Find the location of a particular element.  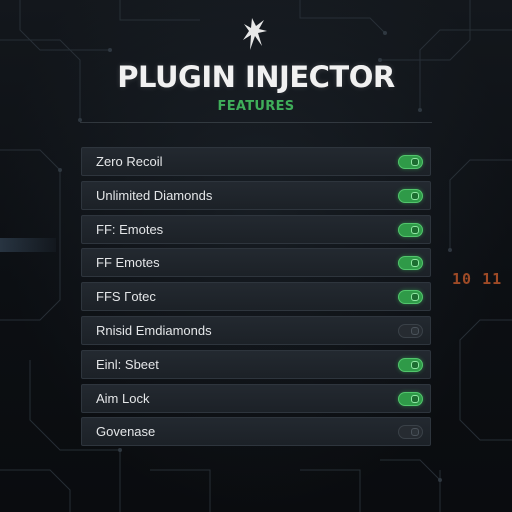

feature-label: FF Emotes is located at coordinates (128, 263).